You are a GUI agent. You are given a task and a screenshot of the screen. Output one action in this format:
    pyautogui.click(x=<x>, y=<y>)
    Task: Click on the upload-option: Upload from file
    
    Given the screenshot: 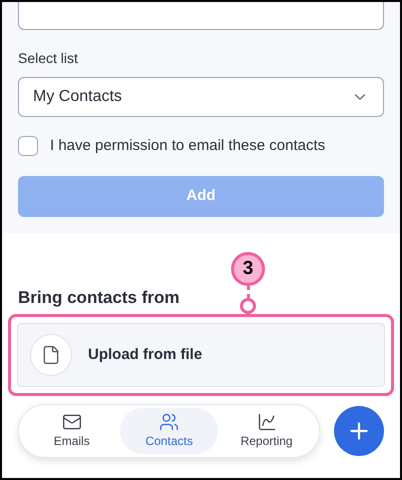 What is the action you would take?
    pyautogui.click(x=201, y=355)
    